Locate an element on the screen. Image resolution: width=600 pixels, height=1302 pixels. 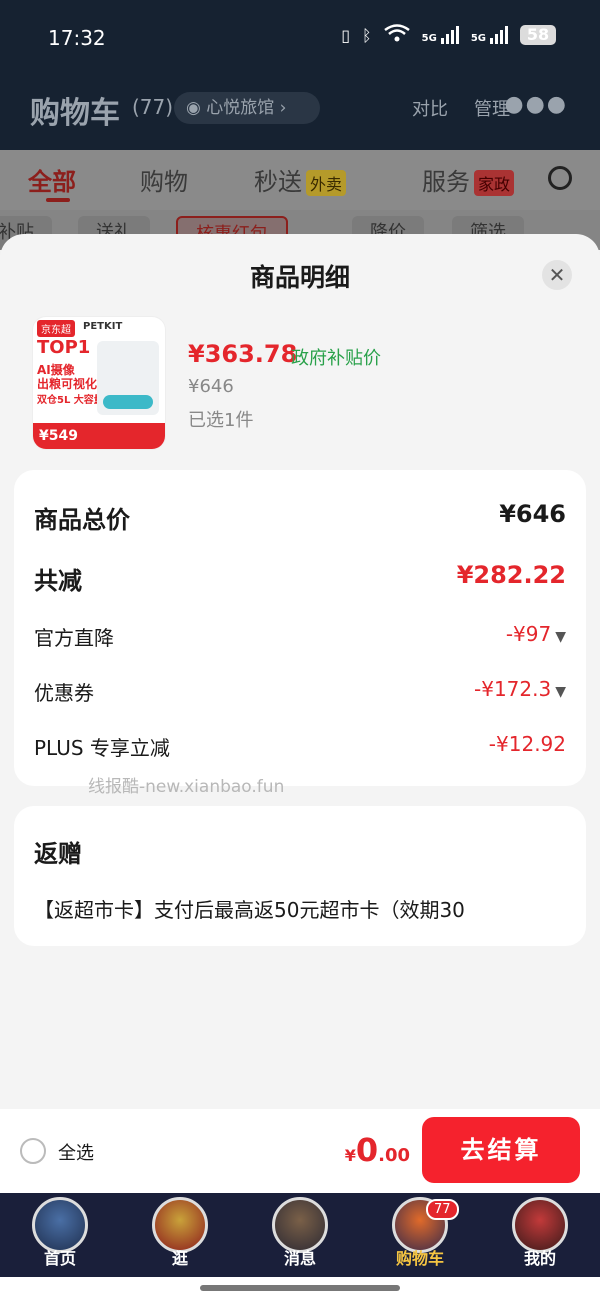
home-indicator-area is located at coordinates (300, 1289).